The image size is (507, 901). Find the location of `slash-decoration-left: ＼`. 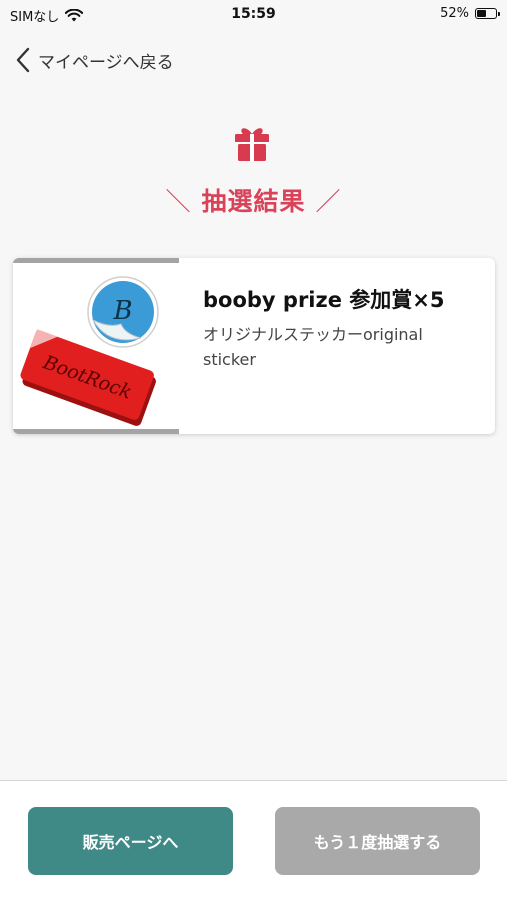

slash-decoration-left: ＼ is located at coordinates (178, 201).